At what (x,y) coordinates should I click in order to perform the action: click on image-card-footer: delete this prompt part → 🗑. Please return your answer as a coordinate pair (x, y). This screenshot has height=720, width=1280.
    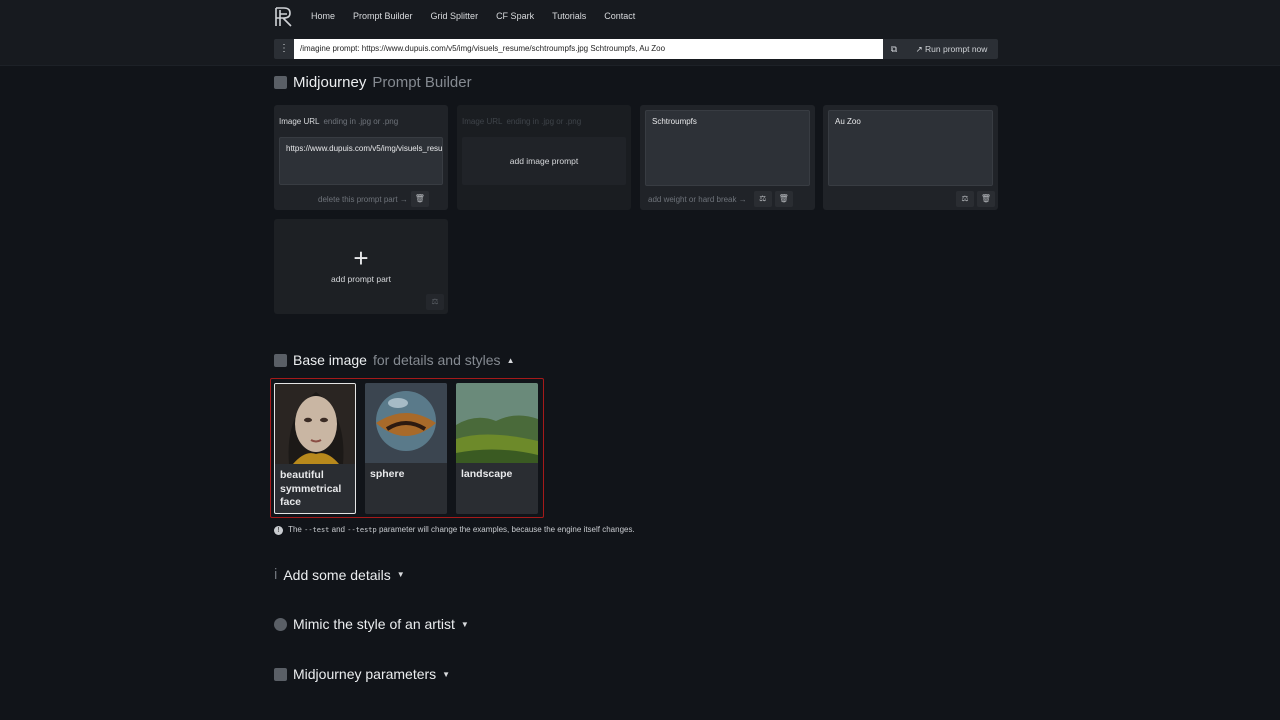
    Looking at the image, I should click on (373, 199).